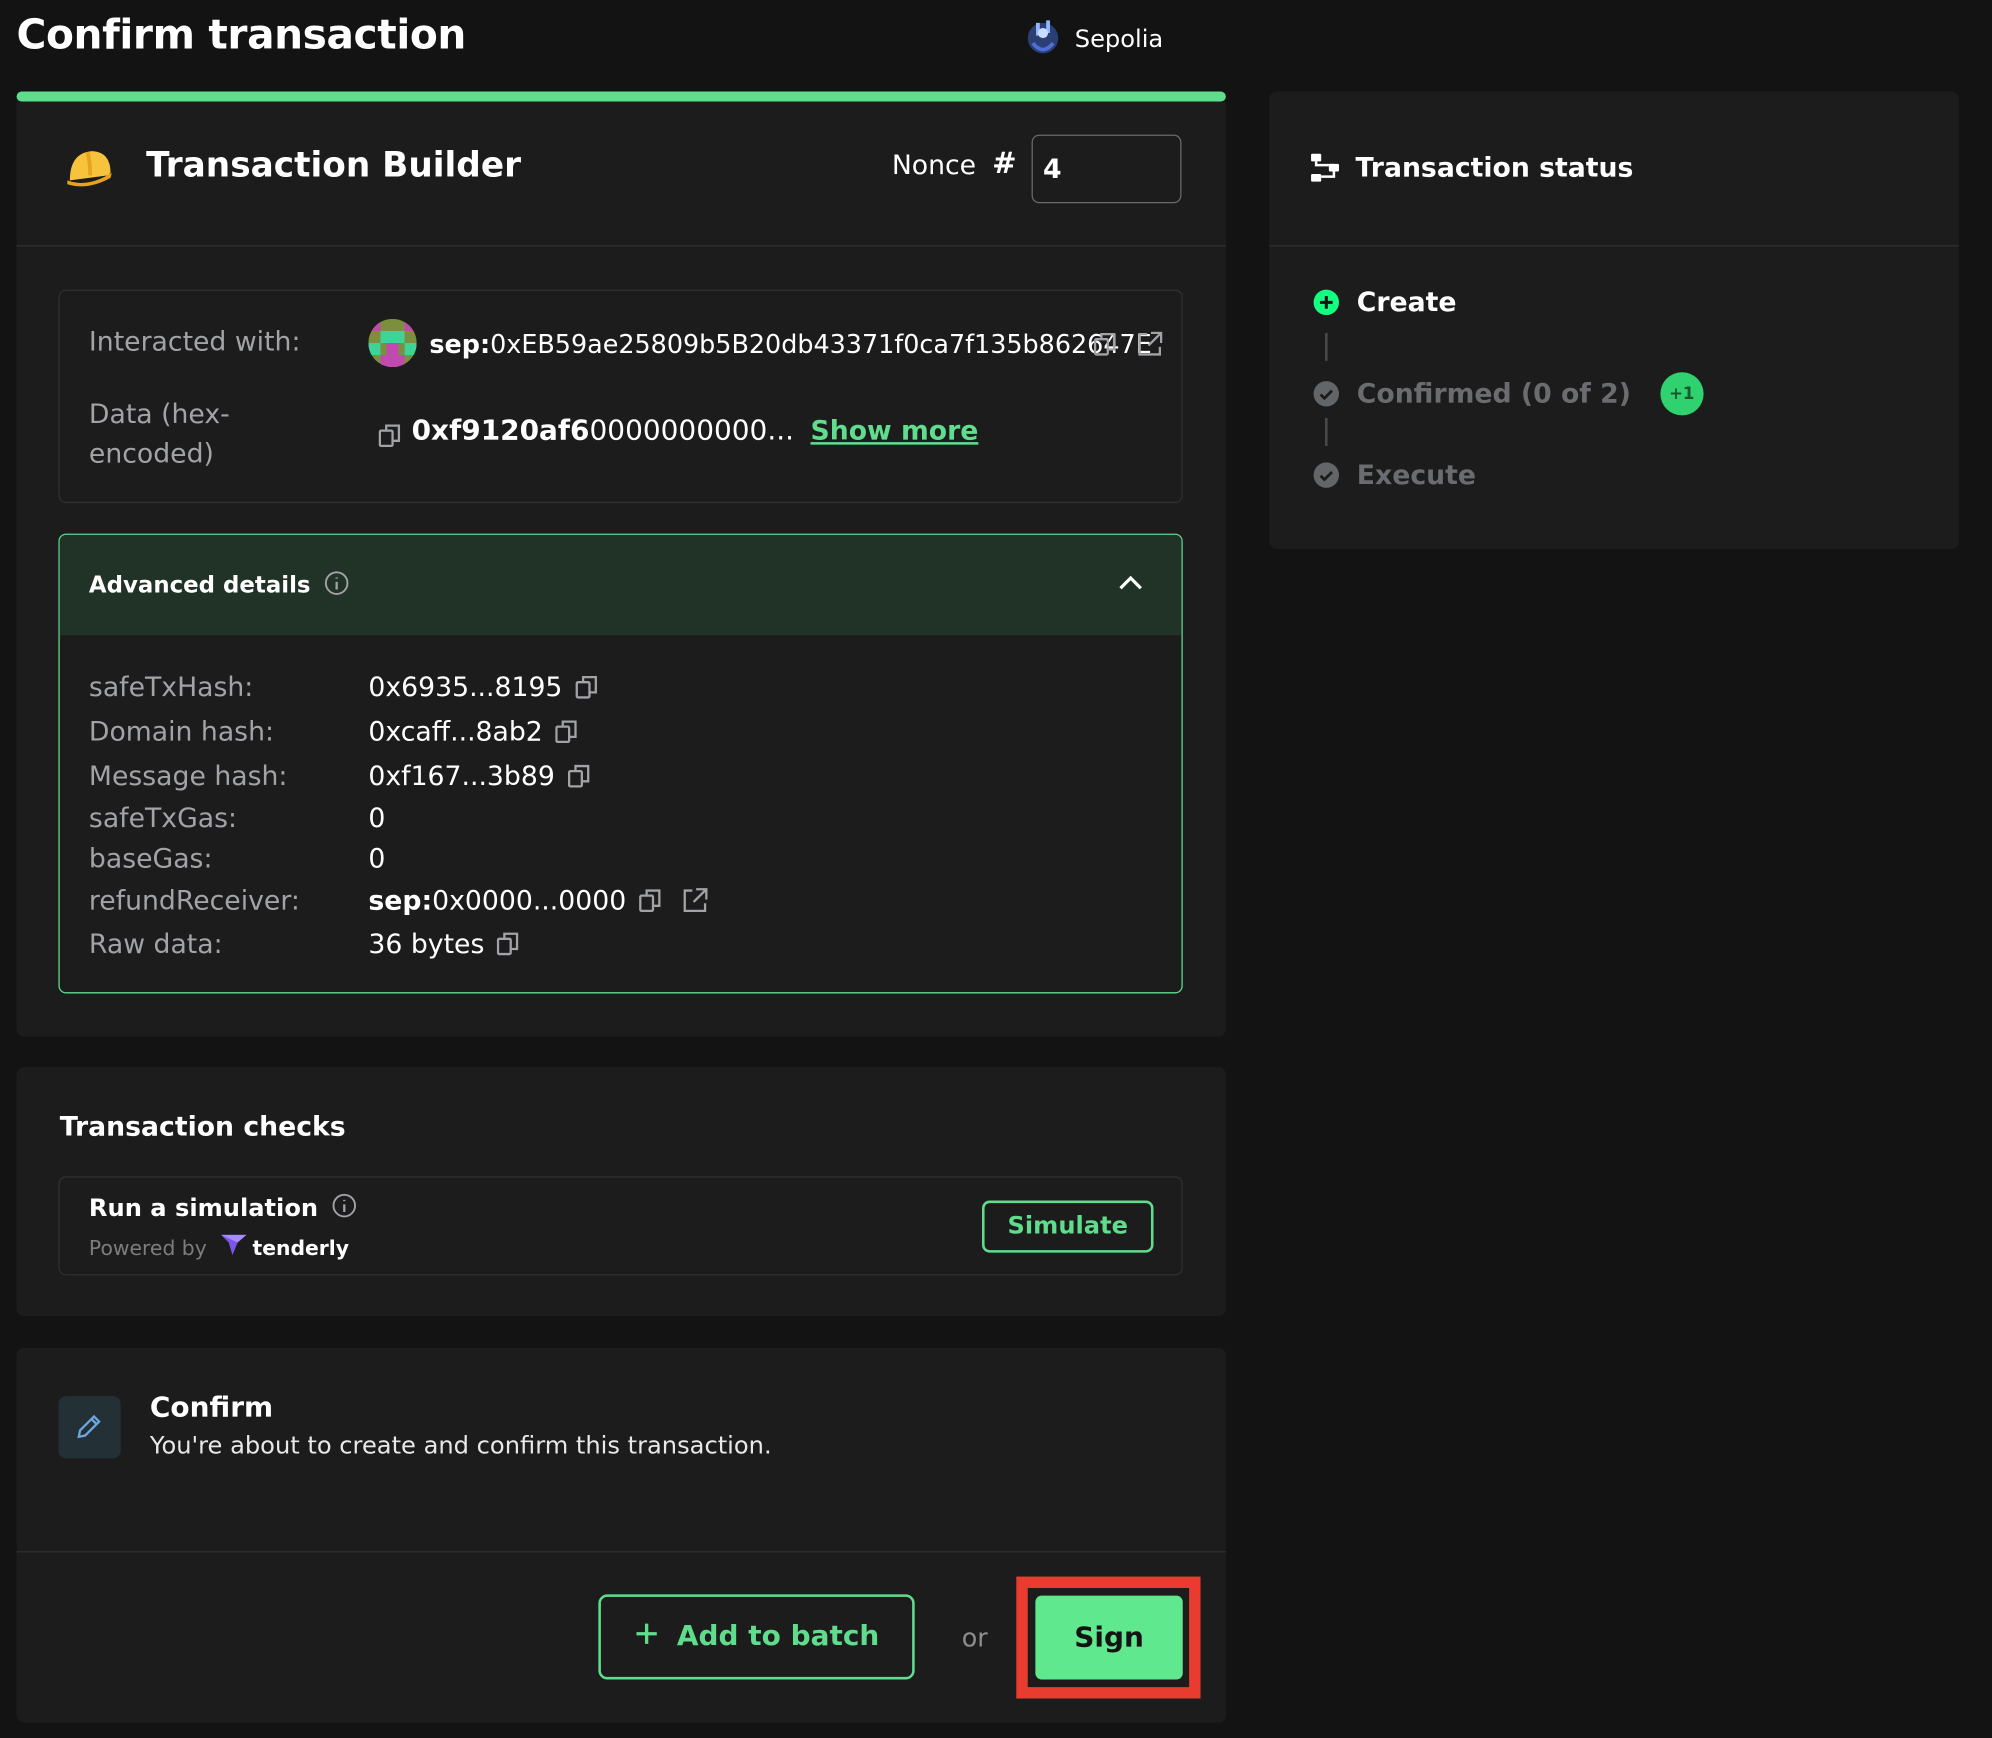 The image size is (1992, 1738). I want to click on sign-button: Sign, so click(1109, 1637).